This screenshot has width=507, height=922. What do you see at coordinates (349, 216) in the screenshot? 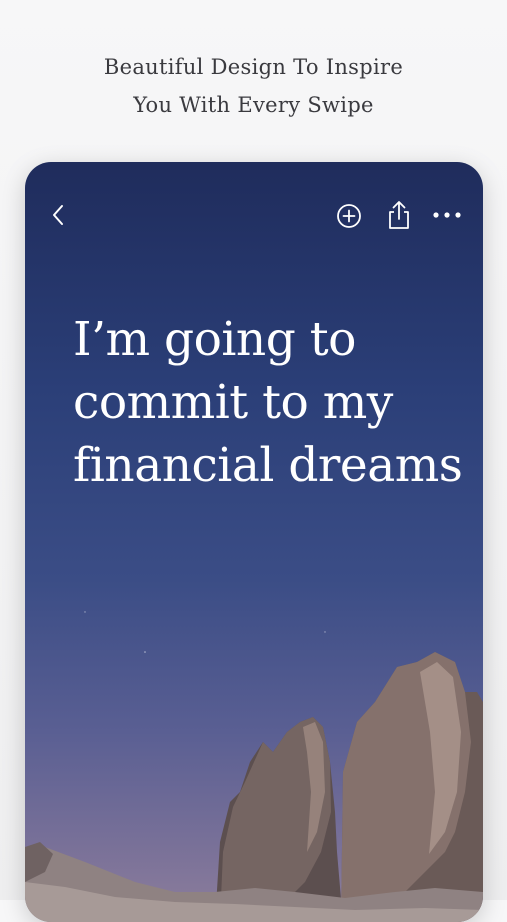
I see `plus-circle-icon` at bounding box center [349, 216].